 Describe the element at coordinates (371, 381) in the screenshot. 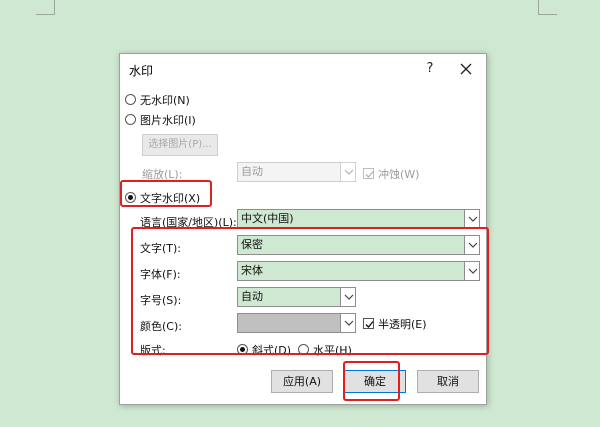

I see `highlight-ok-button` at that location.